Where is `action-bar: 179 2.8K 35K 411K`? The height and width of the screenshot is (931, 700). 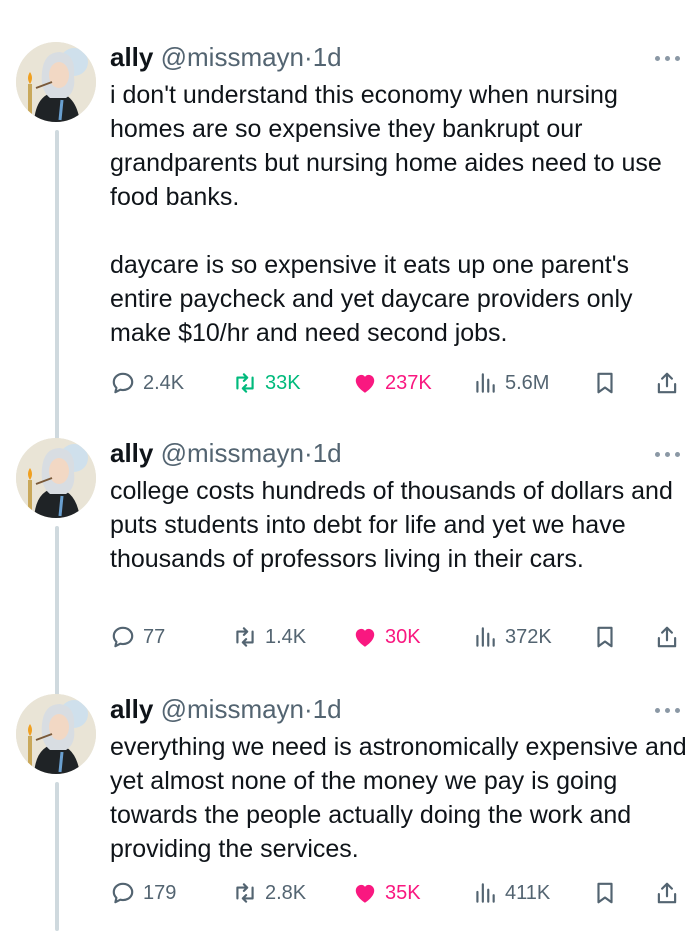 action-bar: 179 2.8K 35K 411K is located at coordinates (350, 893).